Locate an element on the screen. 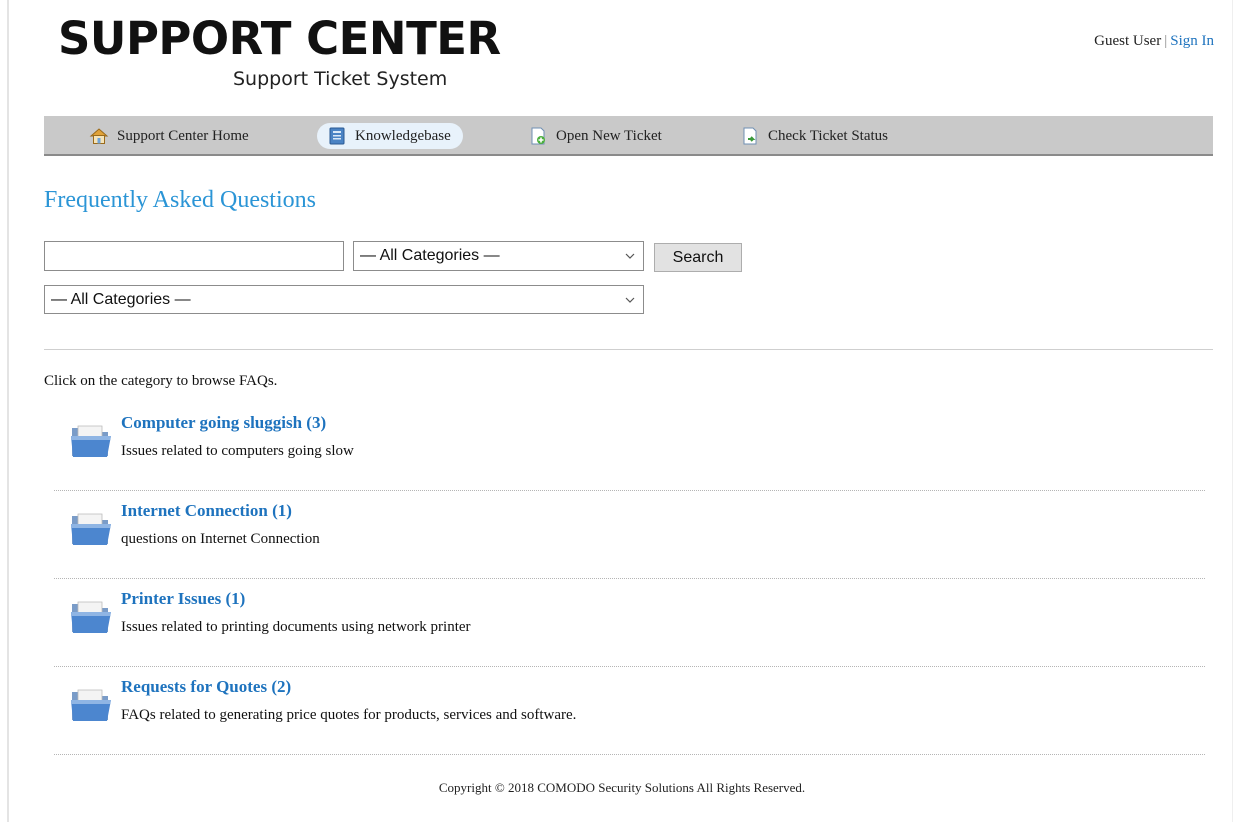 The image size is (1244, 822). nav-label-open-ticket: Open New Ticket is located at coordinates (609, 135).